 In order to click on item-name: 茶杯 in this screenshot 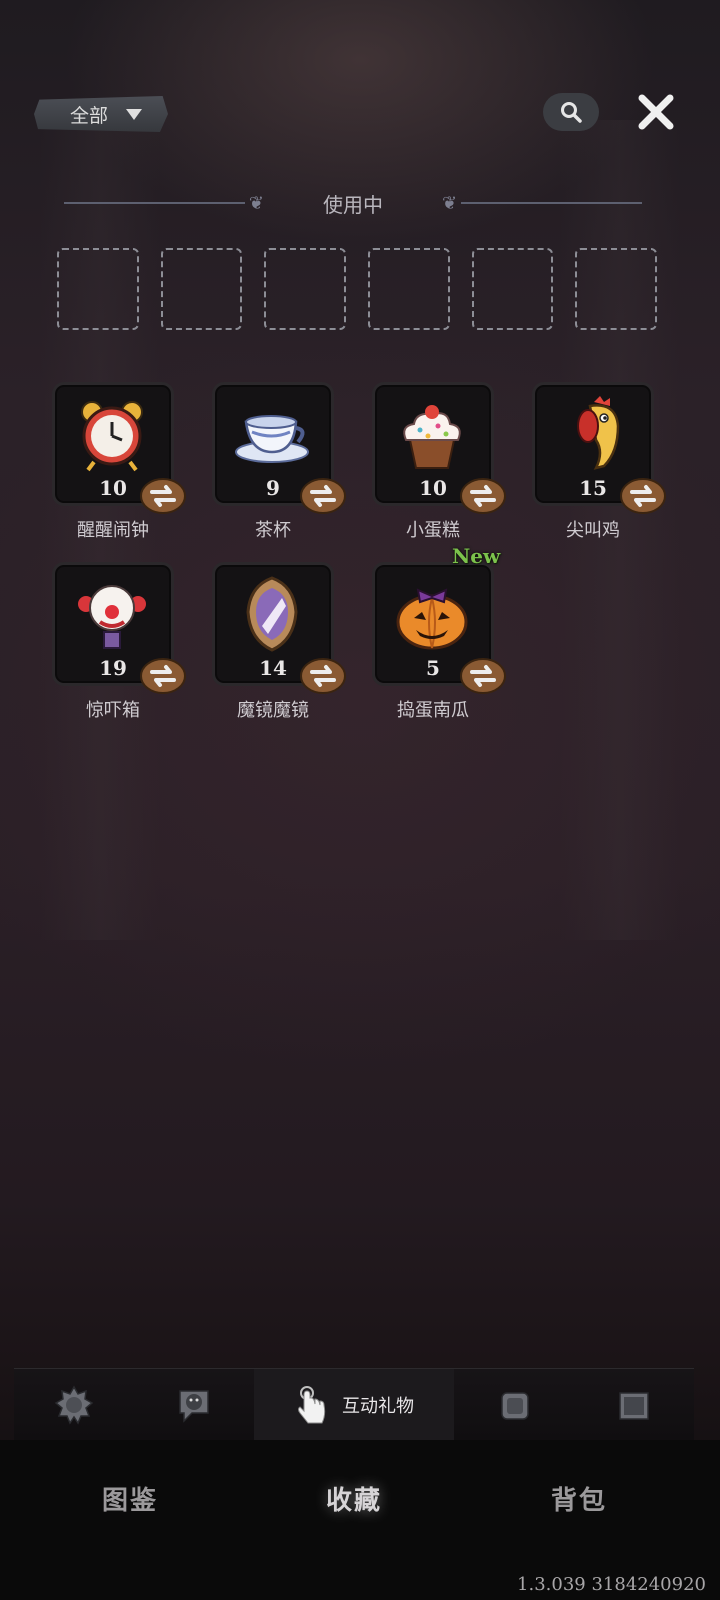, I will do `click(273, 530)`.